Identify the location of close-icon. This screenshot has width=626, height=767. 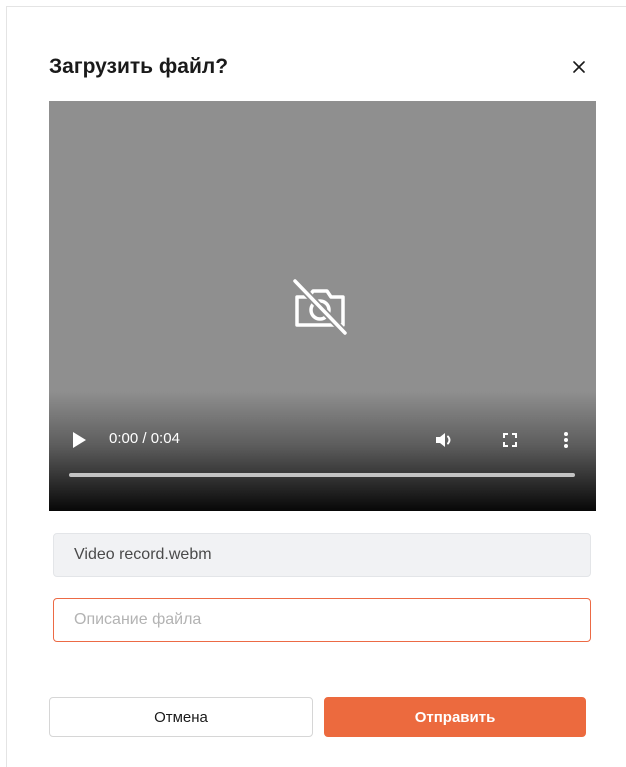
(579, 67).